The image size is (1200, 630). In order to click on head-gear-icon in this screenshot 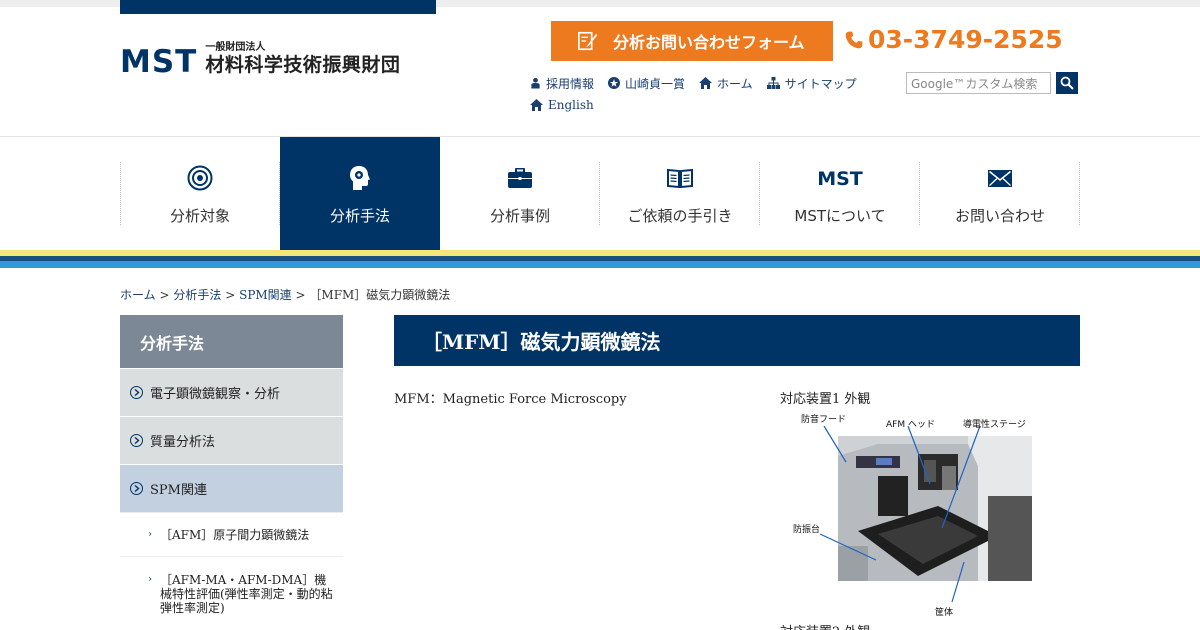, I will do `click(360, 178)`.